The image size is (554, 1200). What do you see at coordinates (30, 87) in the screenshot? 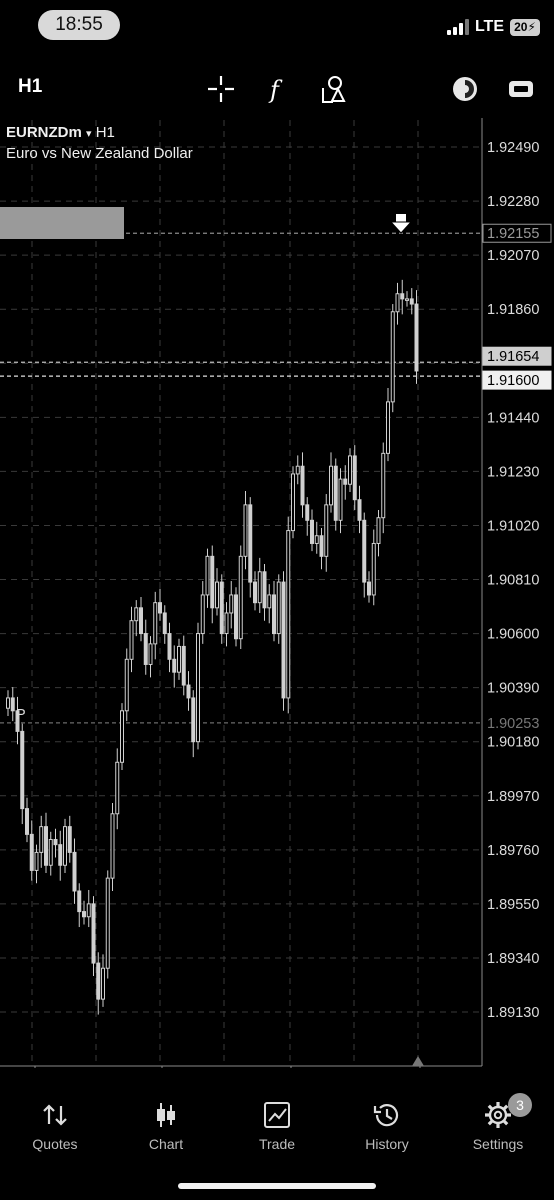
I see `timeframe-button: H1` at bounding box center [30, 87].